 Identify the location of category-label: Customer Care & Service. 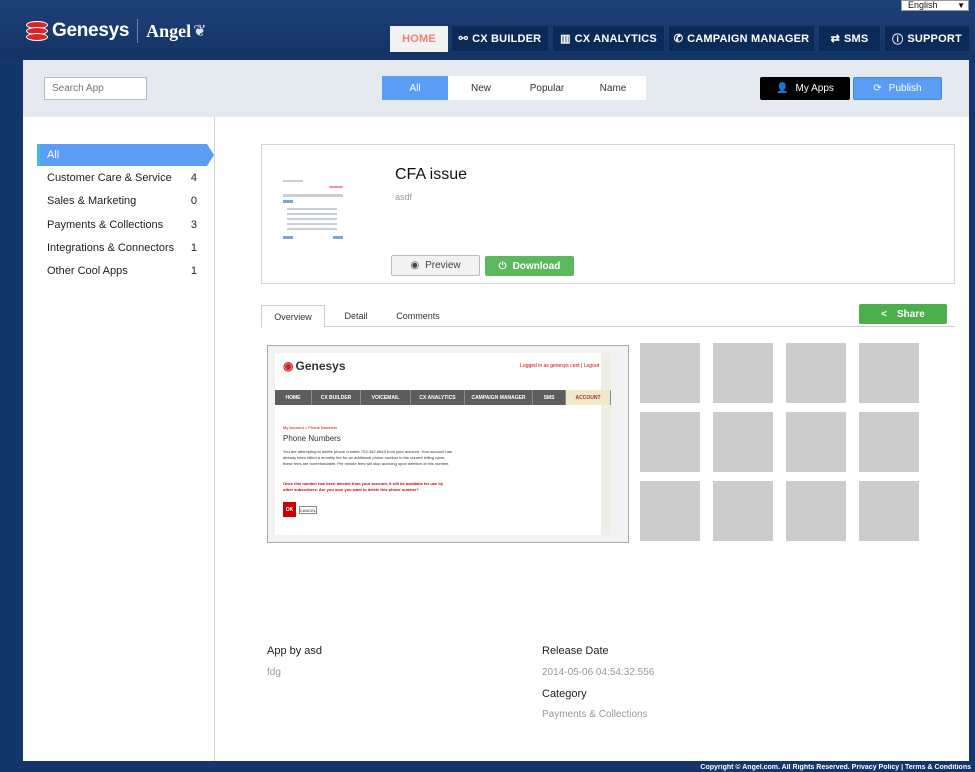
(109, 178).